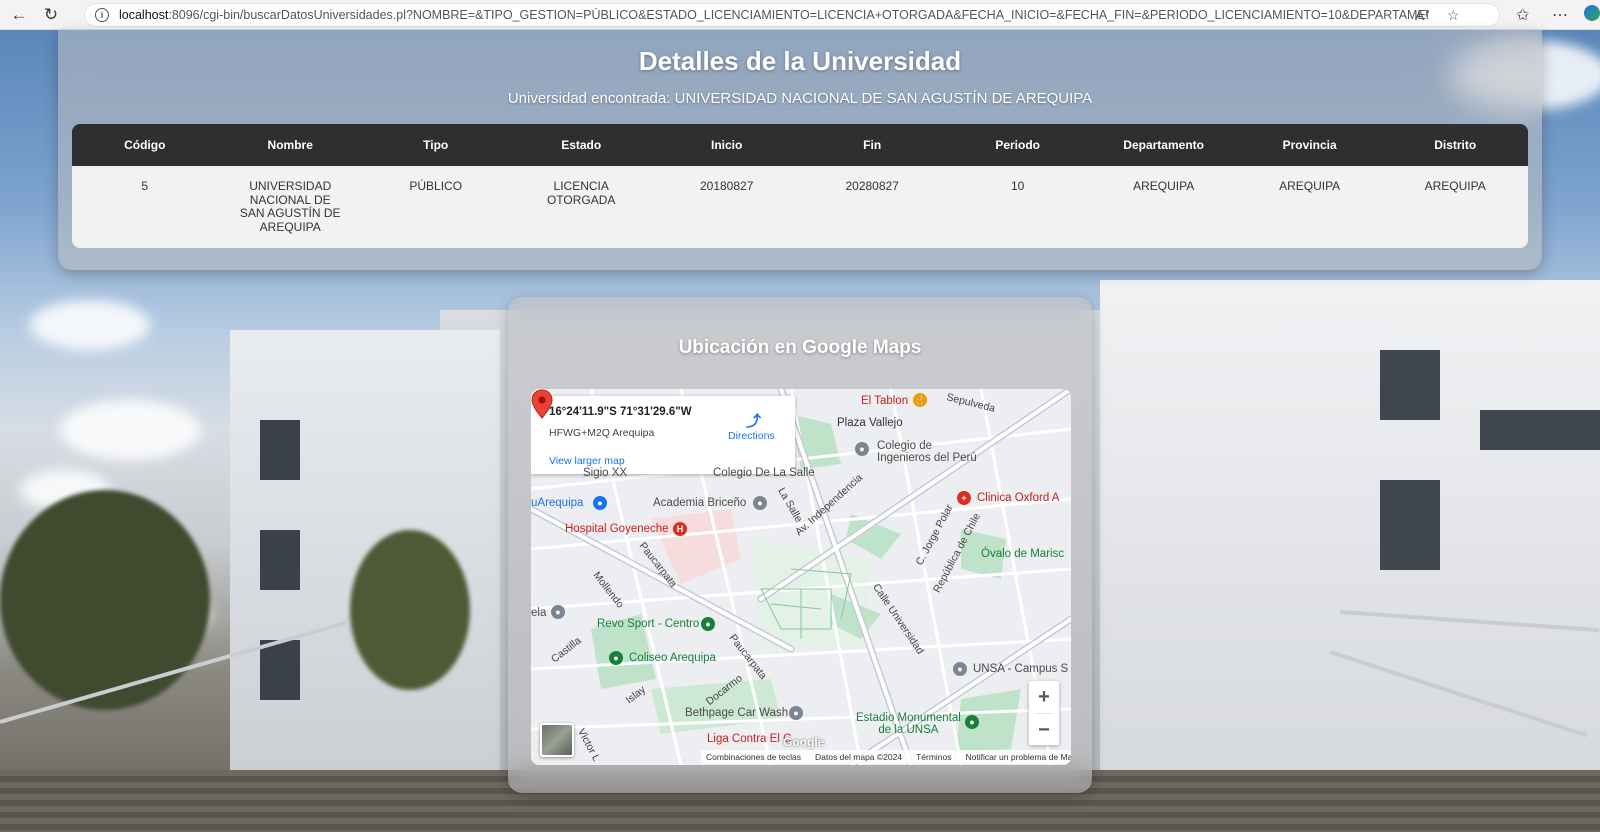  I want to click on map-label-el-tablon: El Tablon, so click(884, 401).